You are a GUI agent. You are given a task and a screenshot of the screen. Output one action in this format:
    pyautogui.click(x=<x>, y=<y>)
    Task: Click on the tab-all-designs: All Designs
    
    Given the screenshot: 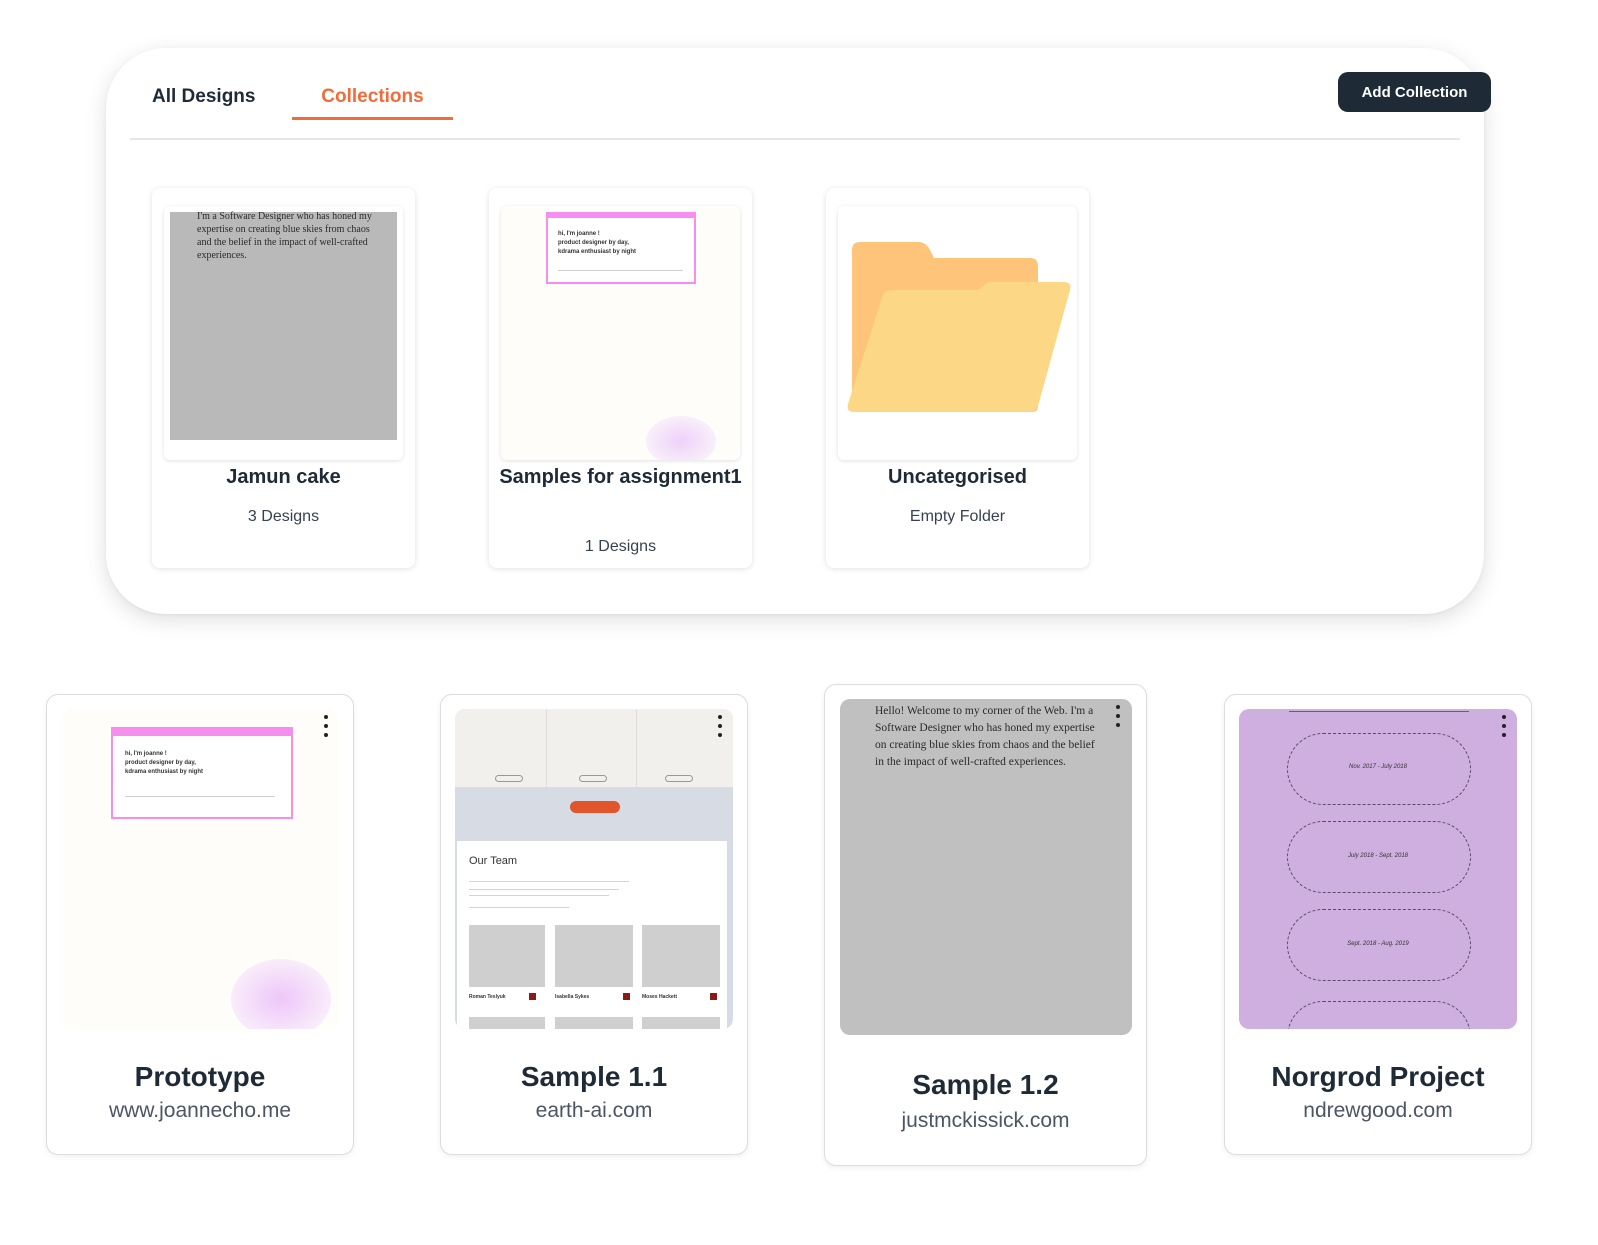 What is the action you would take?
    pyautogui.click(x=203, y=103)
    